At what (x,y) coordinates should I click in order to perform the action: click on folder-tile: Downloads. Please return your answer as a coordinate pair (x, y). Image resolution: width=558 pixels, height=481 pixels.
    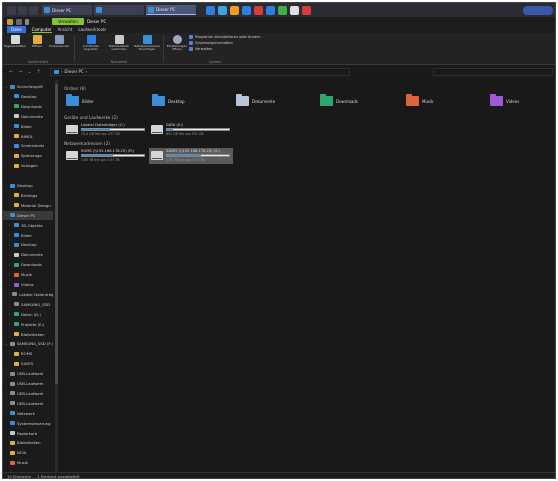
    Looking at the image, I should click on (339, 100).